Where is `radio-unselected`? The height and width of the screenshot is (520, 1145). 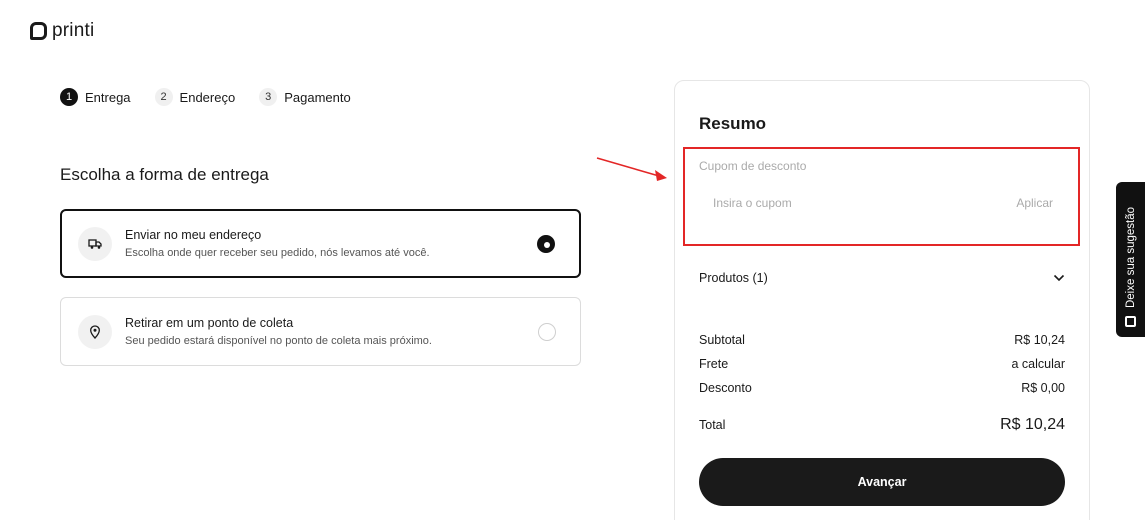 radio-unselected is located at coordinates (547, 332).